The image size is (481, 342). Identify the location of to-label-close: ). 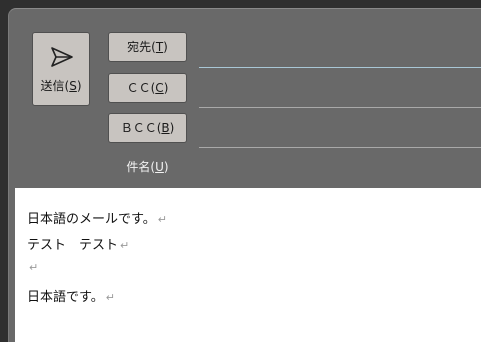
(165, 47).